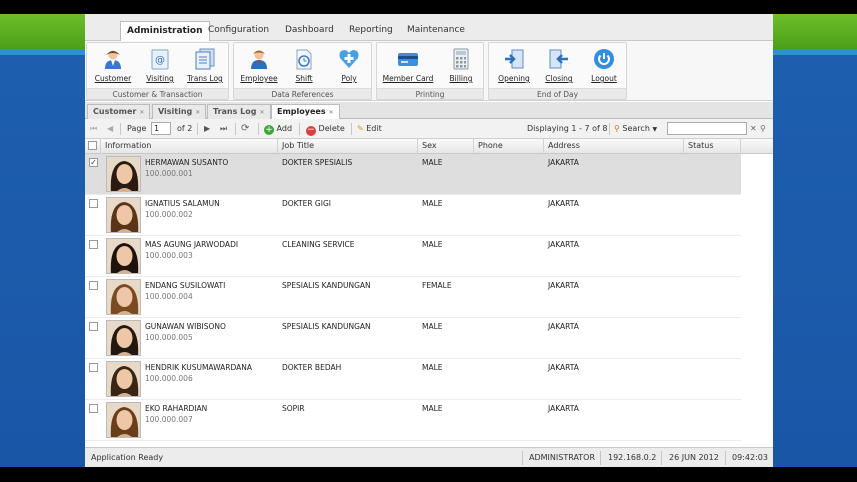 The image size is (857, 482). What do you see at coordinates (514, 67) in the screenshot?
I see `opening-button: Opening` at bounding box center [514, 67].